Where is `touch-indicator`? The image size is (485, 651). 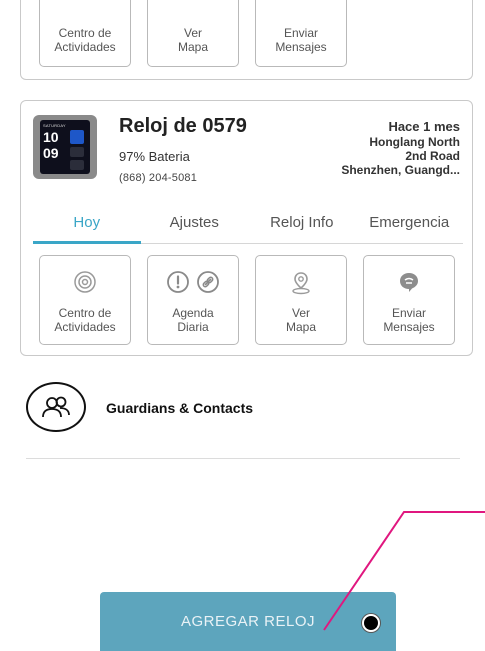
touch-indicator is located at coordinates (371, 623).